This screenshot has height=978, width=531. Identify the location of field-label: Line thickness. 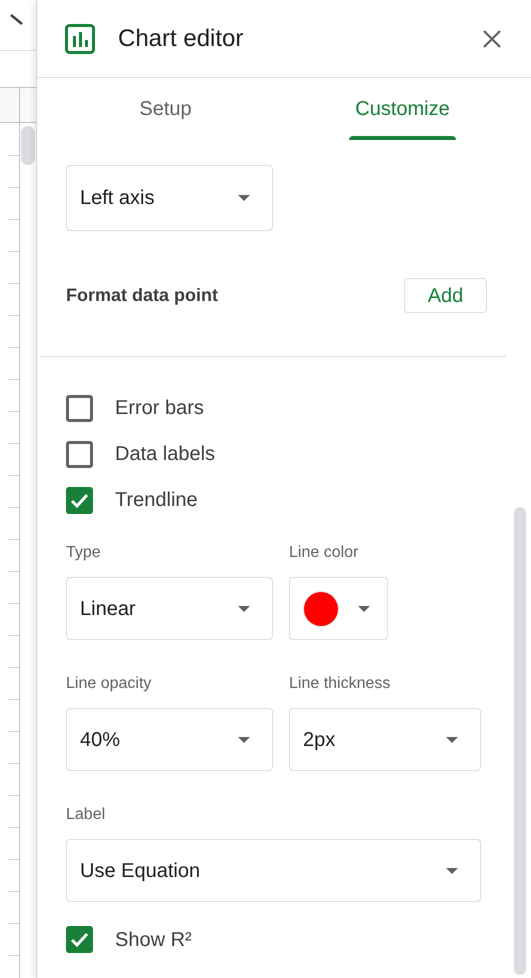
(340, 684).